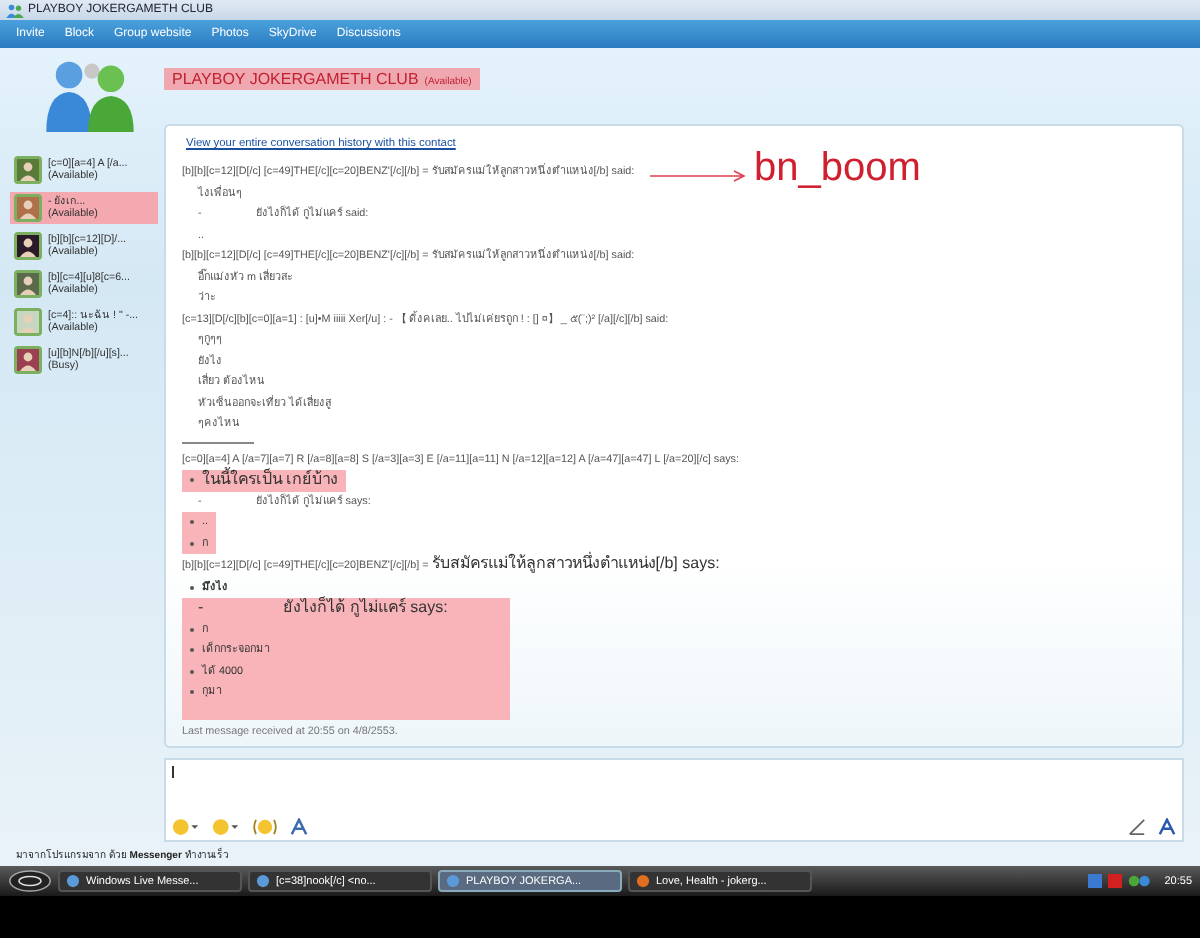 This screenshot has width=1200, height=938. Describe the element at coordinates (226, 827) in the screenshot. I see `wink-icon` at that location.